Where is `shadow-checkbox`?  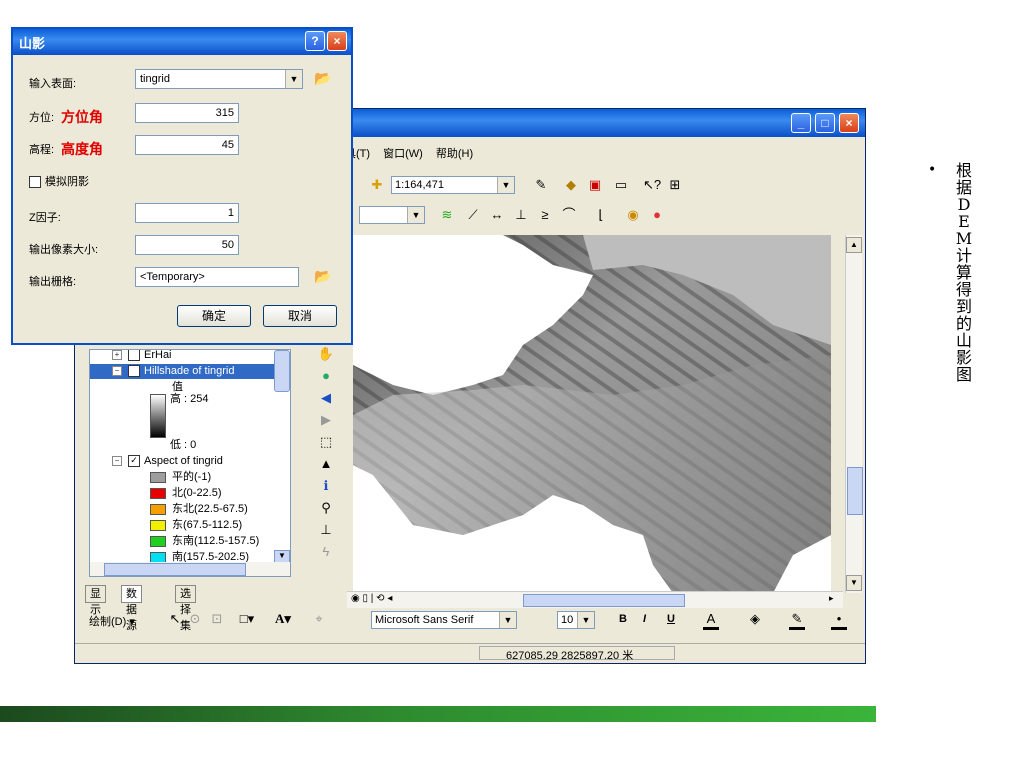 shadow-checkbox is located at coordinates (35, 182).